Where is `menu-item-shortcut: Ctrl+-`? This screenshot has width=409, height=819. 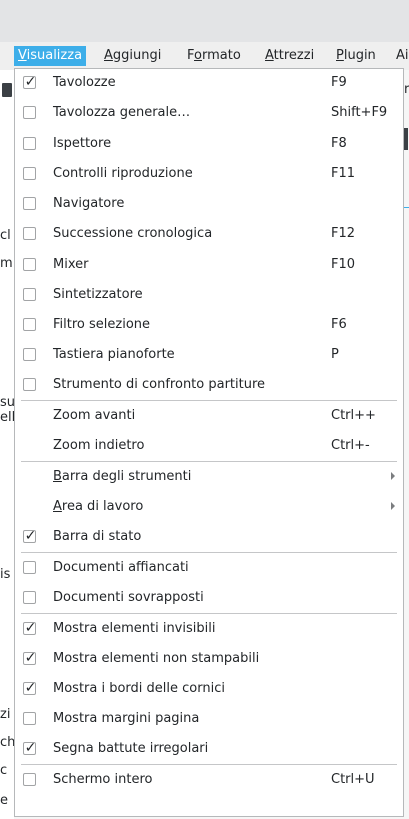 menu-item-shortcut: Ctrl+- is located at coordinates (350, 445).